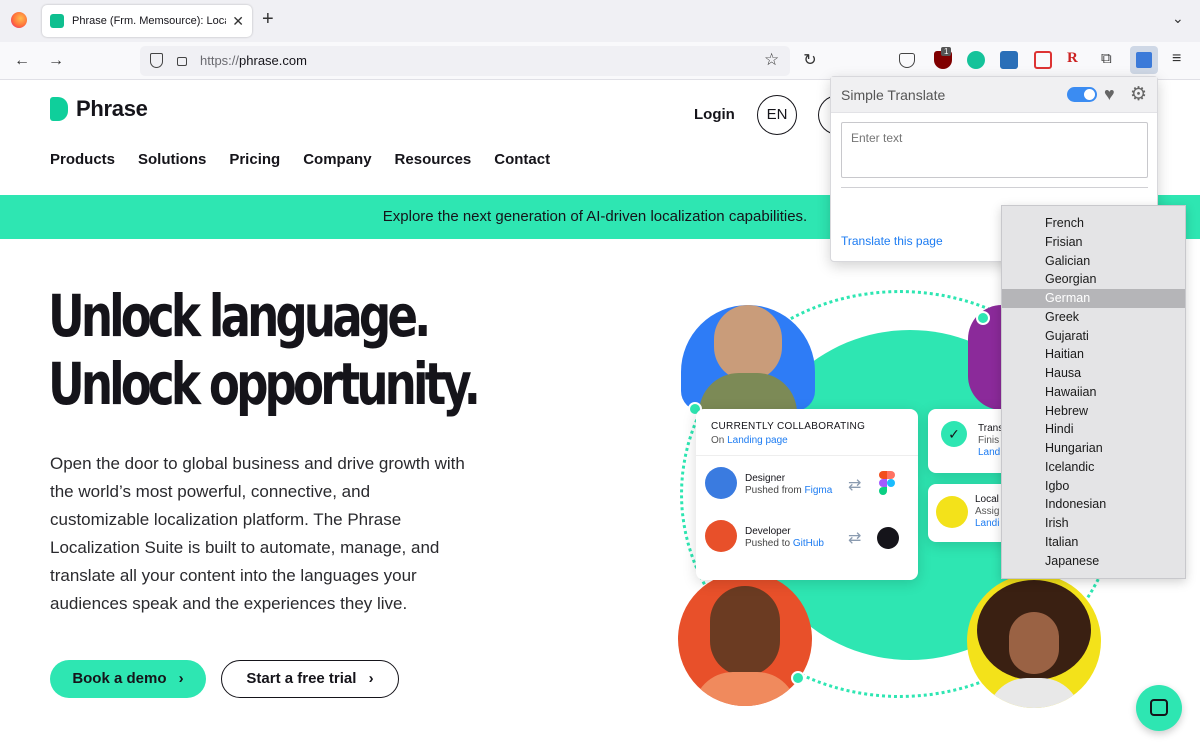 This screenshot has height=750, width=1200. Describe the element at coordinates (156, 60) in the screenshot. I see `shield-icon` at that location.